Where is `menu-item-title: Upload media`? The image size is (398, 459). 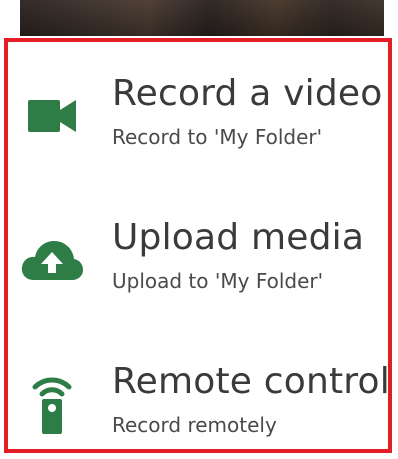
menu-item-title: Upload media is located at coordinates (238, 237).